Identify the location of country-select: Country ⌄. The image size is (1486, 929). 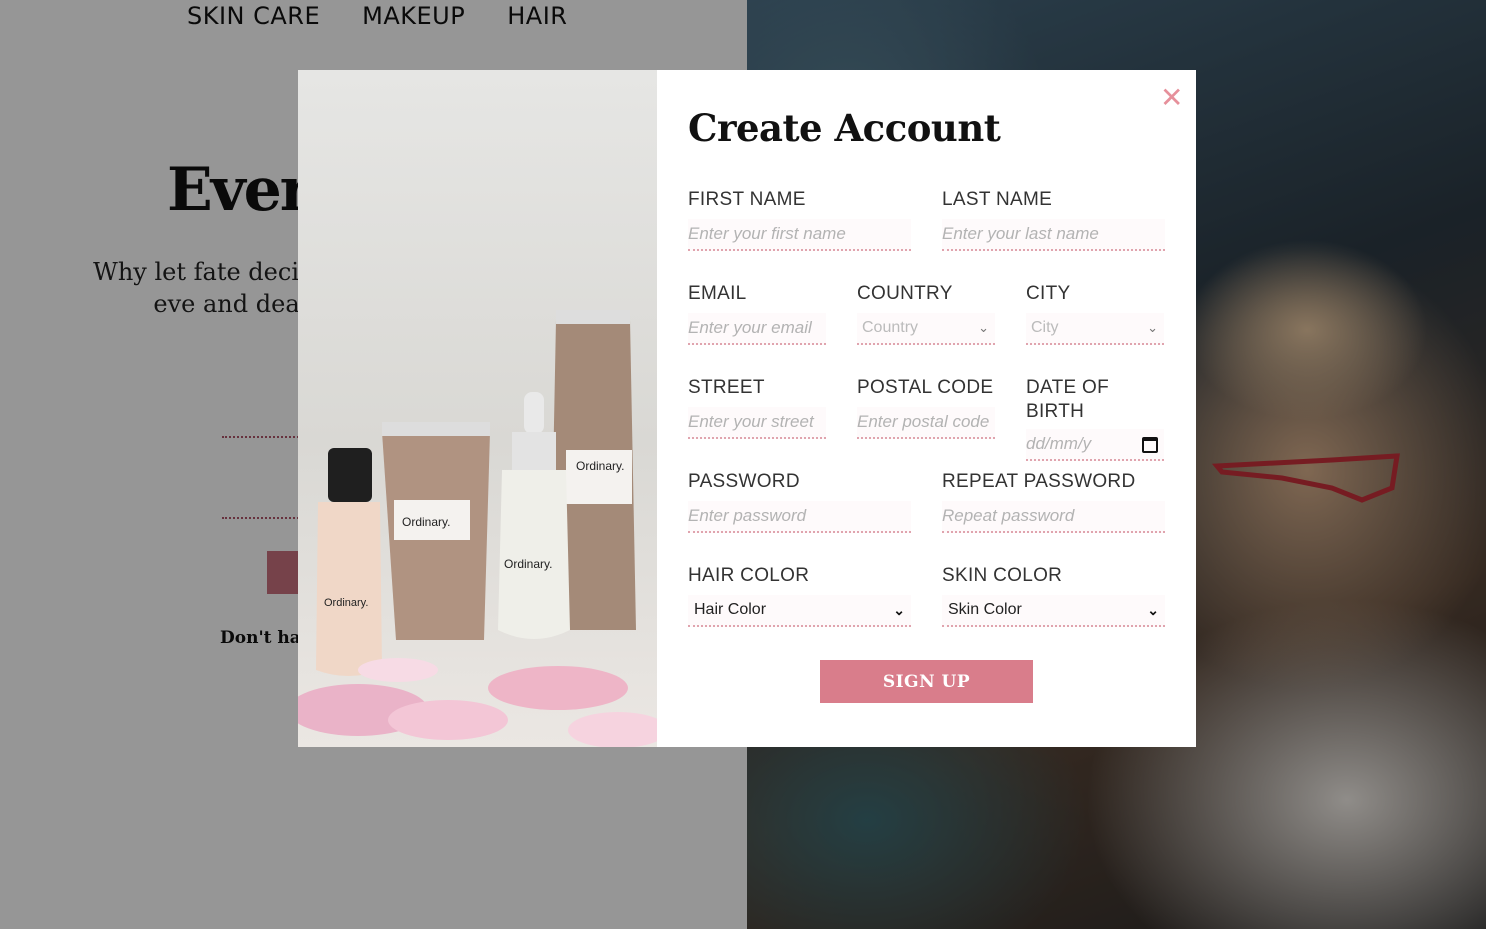
(926, 329).